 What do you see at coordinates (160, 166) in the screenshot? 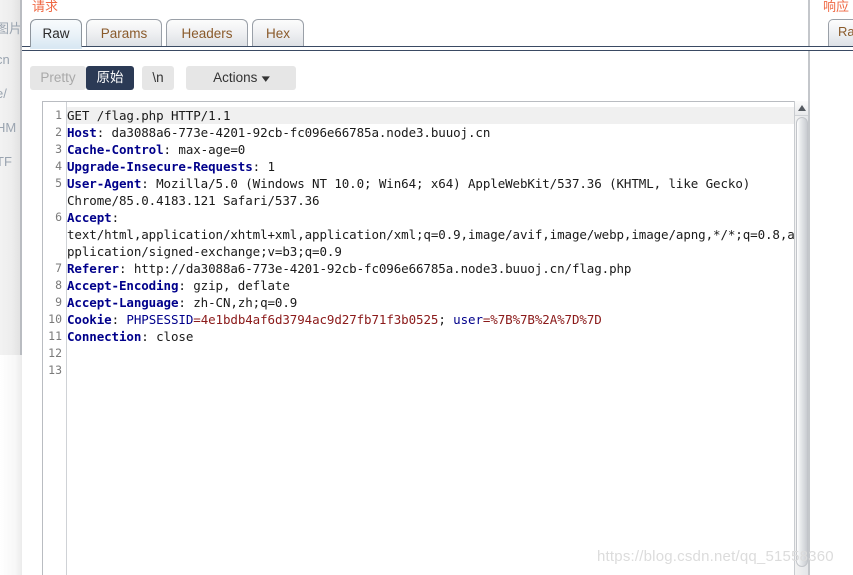
I see `code-span-key: Upgrade-Insecure-Requests` at bounding box center [160, 166].